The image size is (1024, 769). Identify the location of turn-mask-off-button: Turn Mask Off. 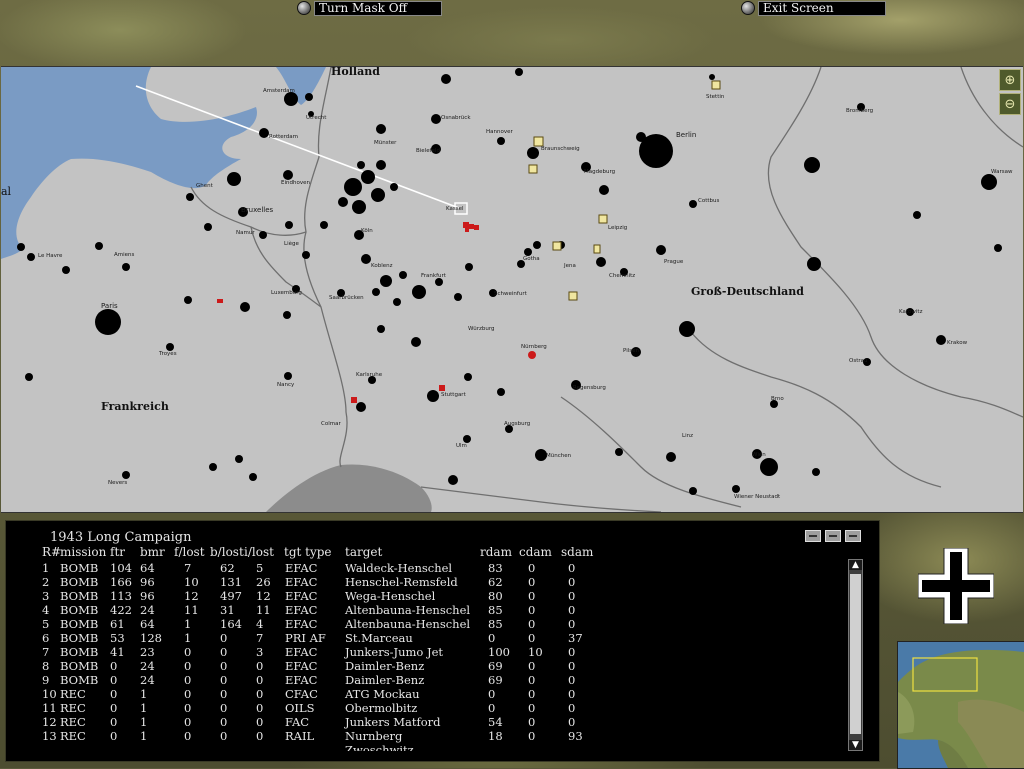
(369, 8).